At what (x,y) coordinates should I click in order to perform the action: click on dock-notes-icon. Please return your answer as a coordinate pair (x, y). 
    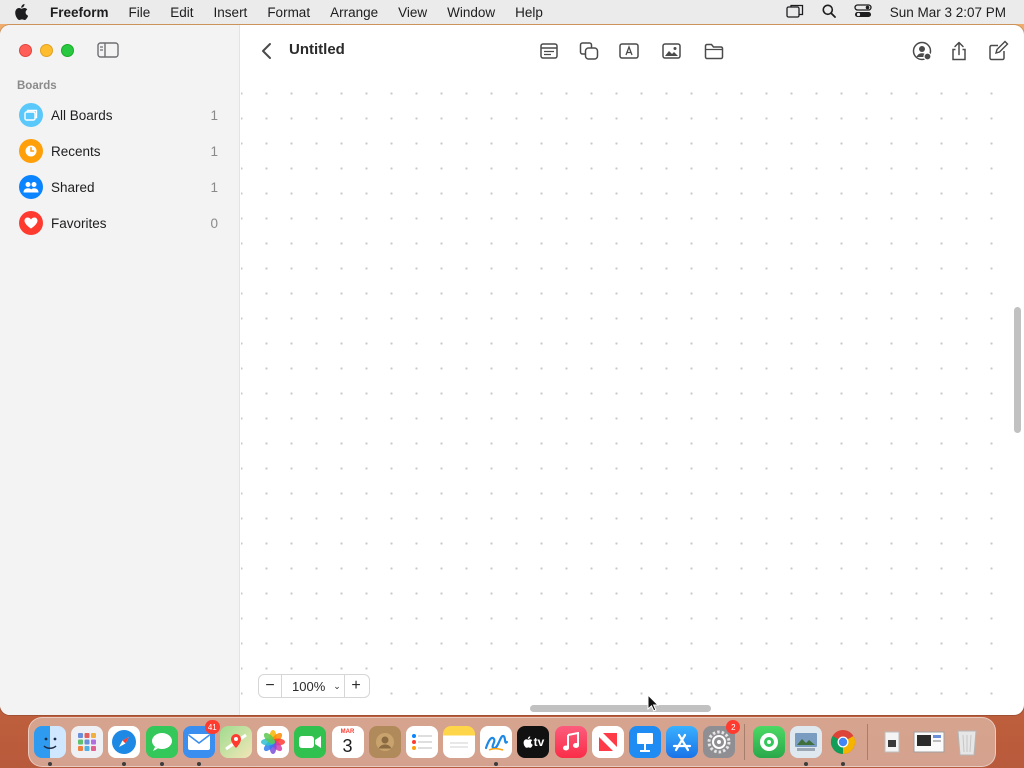
    Looking at the image, I should click on (459, 742).